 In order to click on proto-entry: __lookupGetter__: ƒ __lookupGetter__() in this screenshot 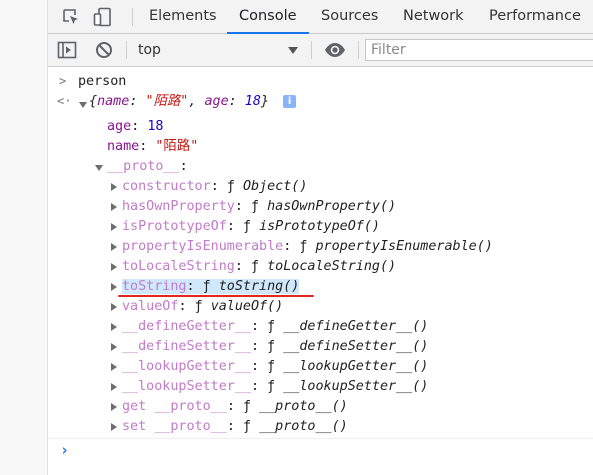, I will do `click(275, 366)`.